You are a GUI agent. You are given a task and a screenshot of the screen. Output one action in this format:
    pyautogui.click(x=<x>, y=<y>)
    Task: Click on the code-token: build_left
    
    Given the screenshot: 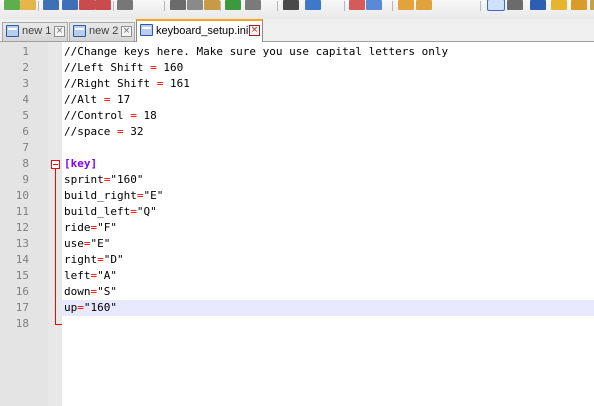 What is the action you would take?
    pyautogui.click(x=97, y=211)
    